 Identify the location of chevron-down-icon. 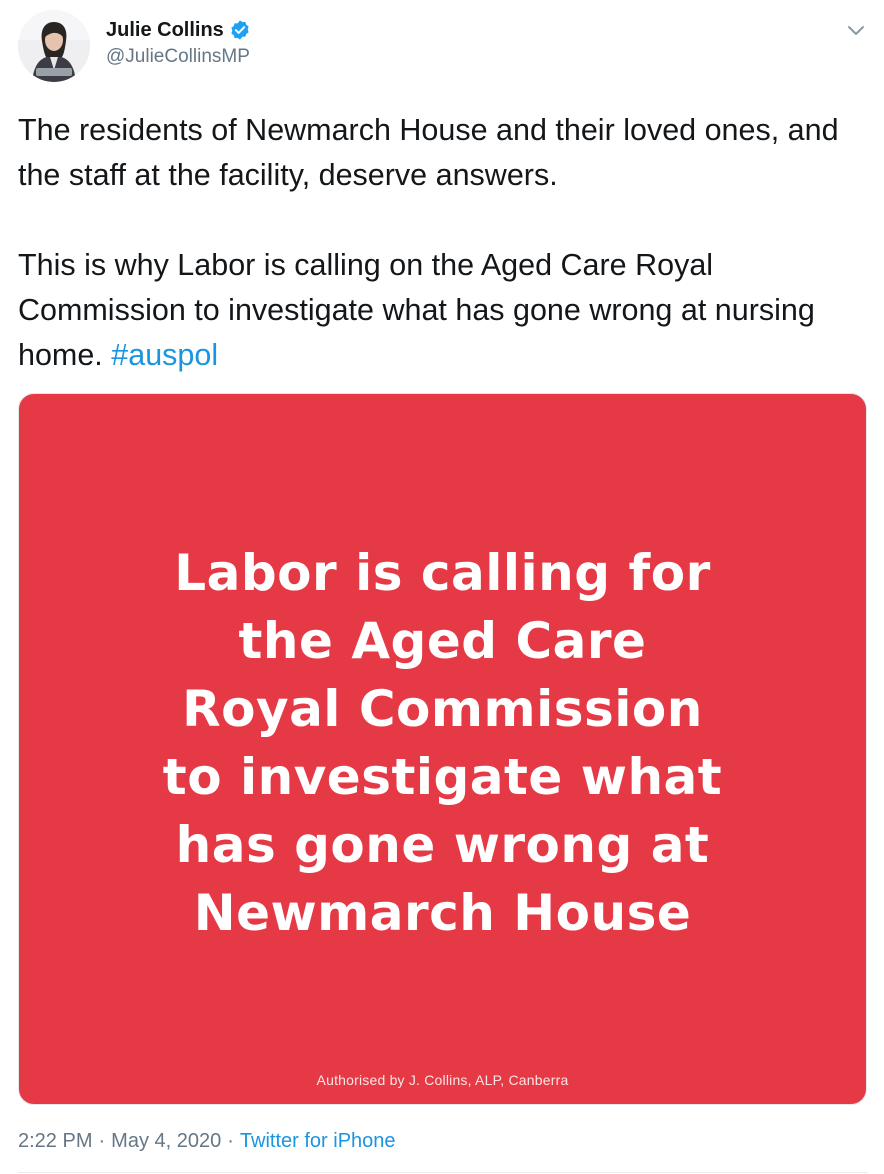
(856, 30).